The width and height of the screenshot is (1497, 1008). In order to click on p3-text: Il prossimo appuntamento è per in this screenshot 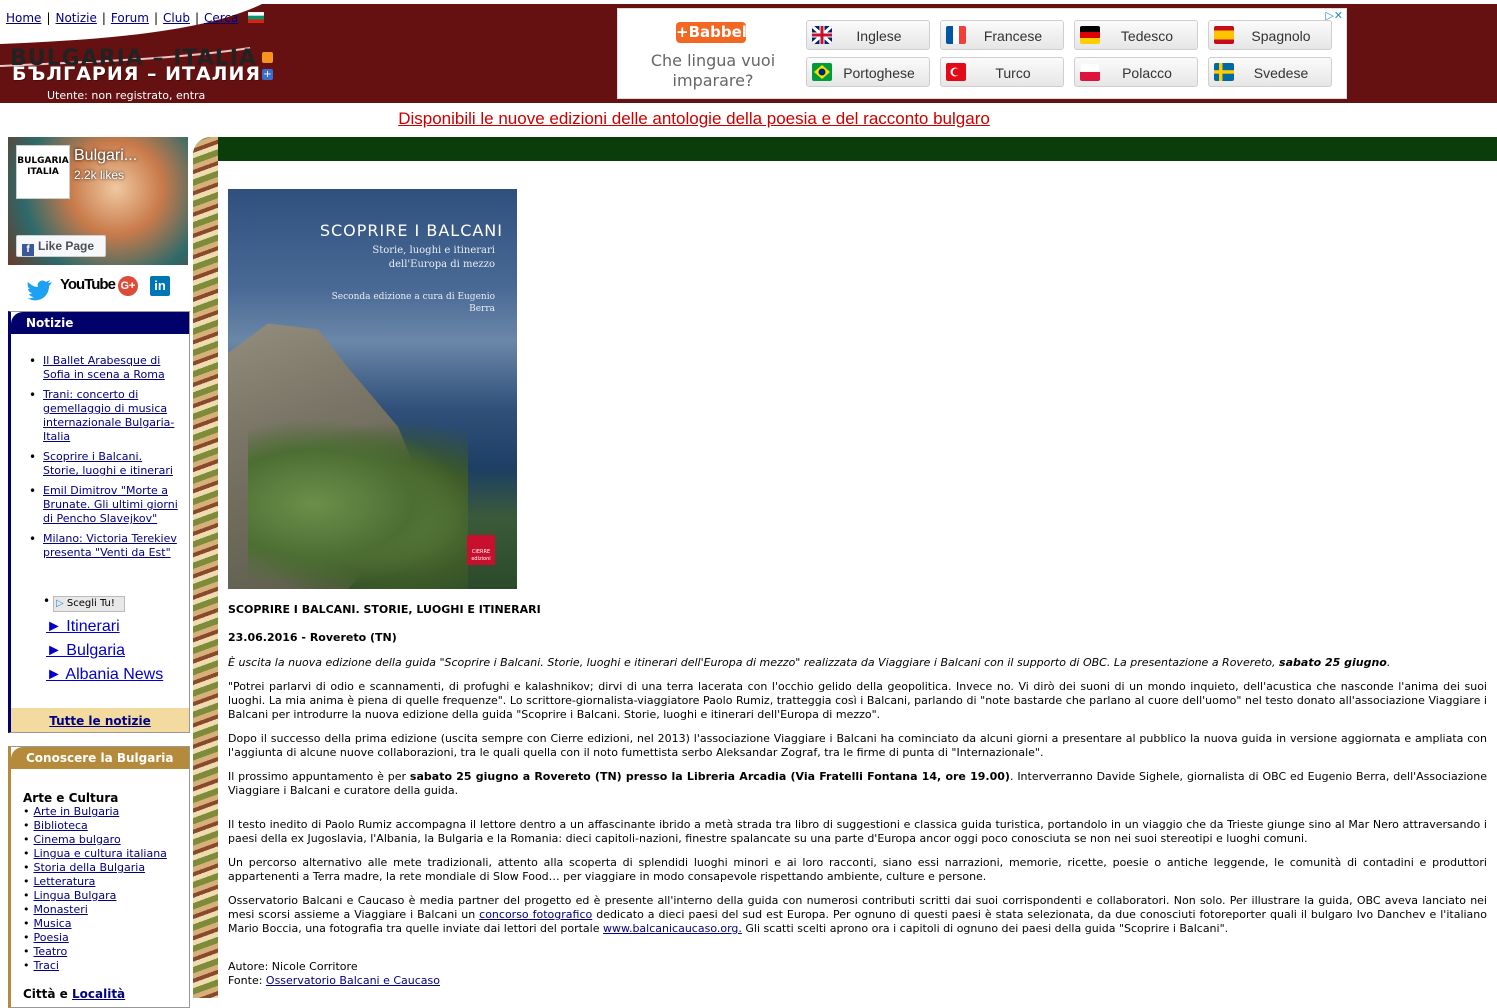, I will do `click(319, 776)`.